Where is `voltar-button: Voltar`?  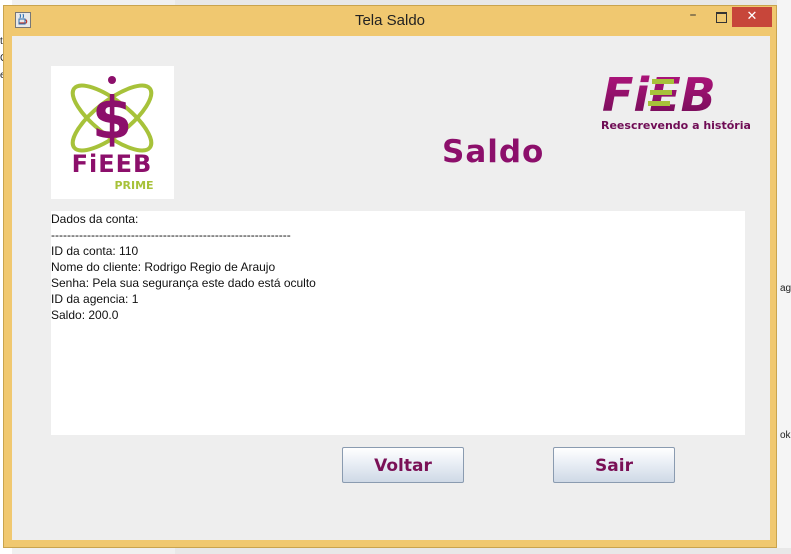
voltar-button: Voltar is located at coordinates (403, 465).